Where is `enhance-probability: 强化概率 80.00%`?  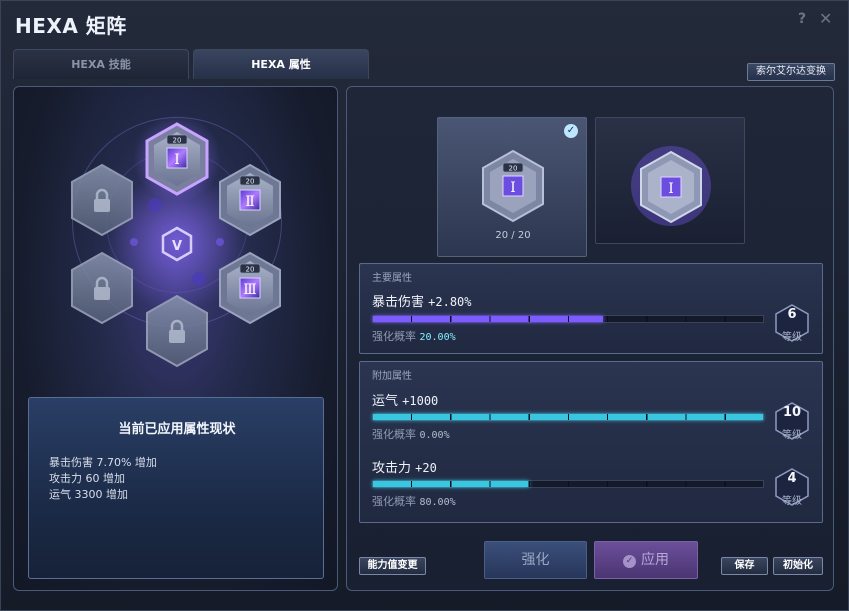 enhance-probability: 强化概率 80.00% is located at coordinates (414, 501).